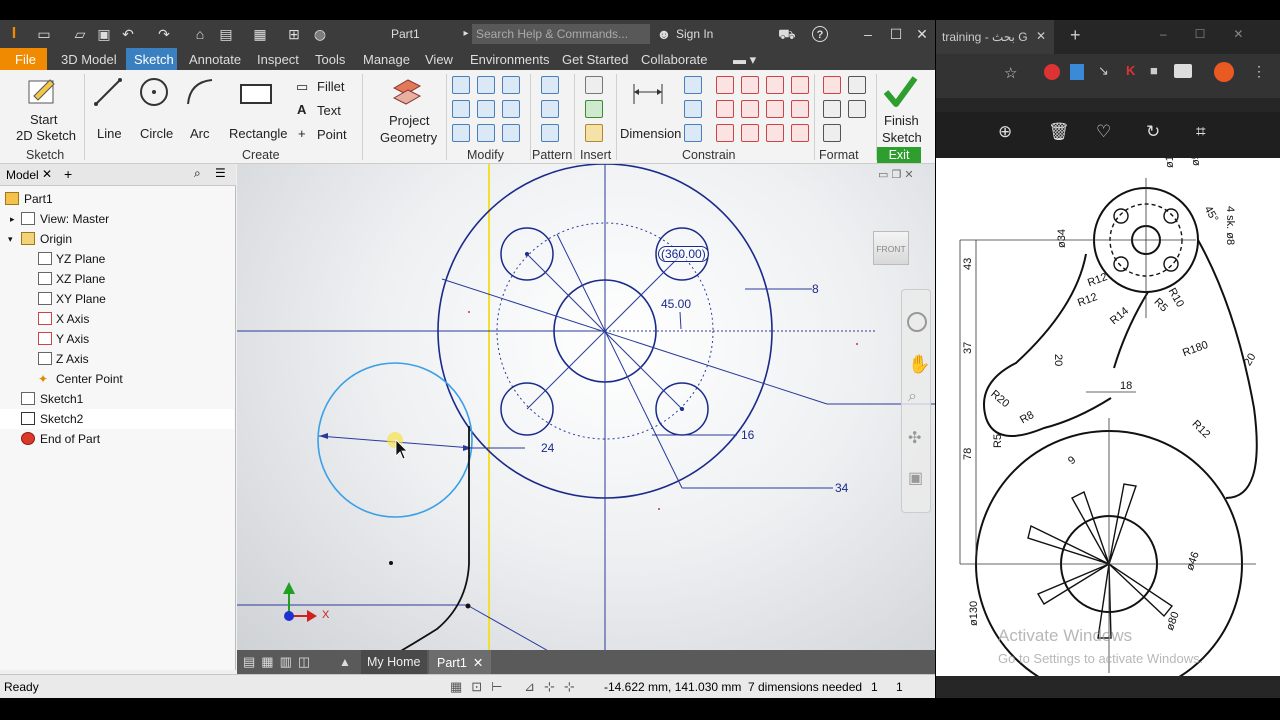 This screenshot has width=1280, height=720. Describe the element at coordinates (345, 662) in the screenshot. I see `tab-list-icon: ▲` at that location.